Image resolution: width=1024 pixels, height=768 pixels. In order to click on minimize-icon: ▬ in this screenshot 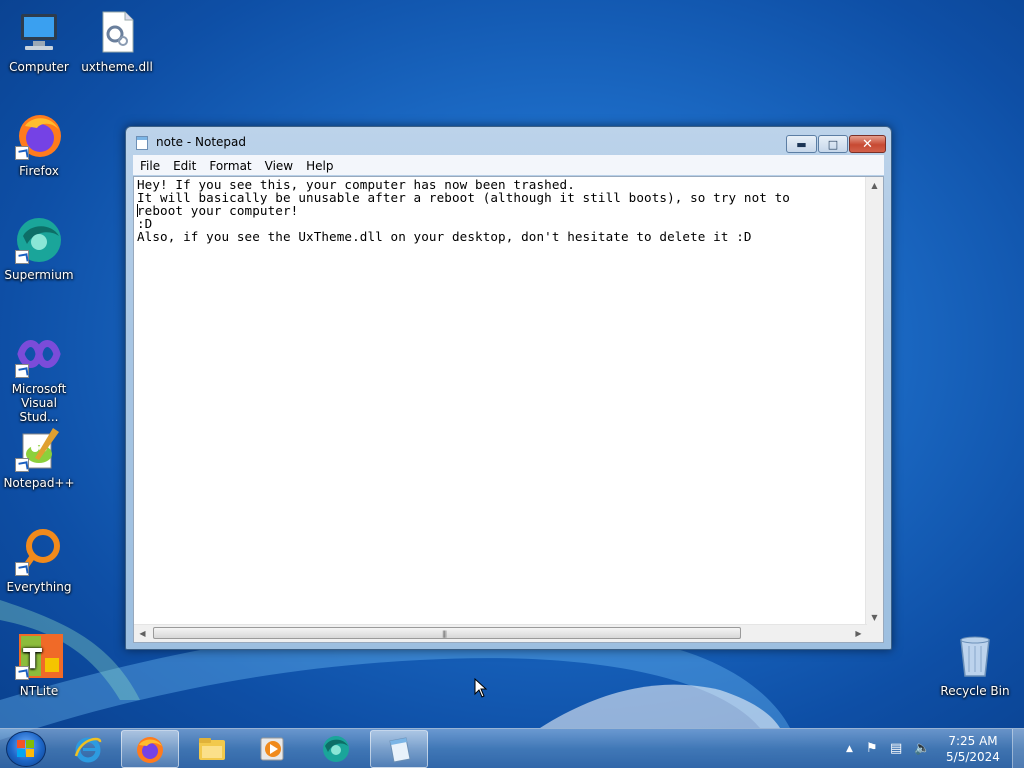, I will do `click(801, 144)`.